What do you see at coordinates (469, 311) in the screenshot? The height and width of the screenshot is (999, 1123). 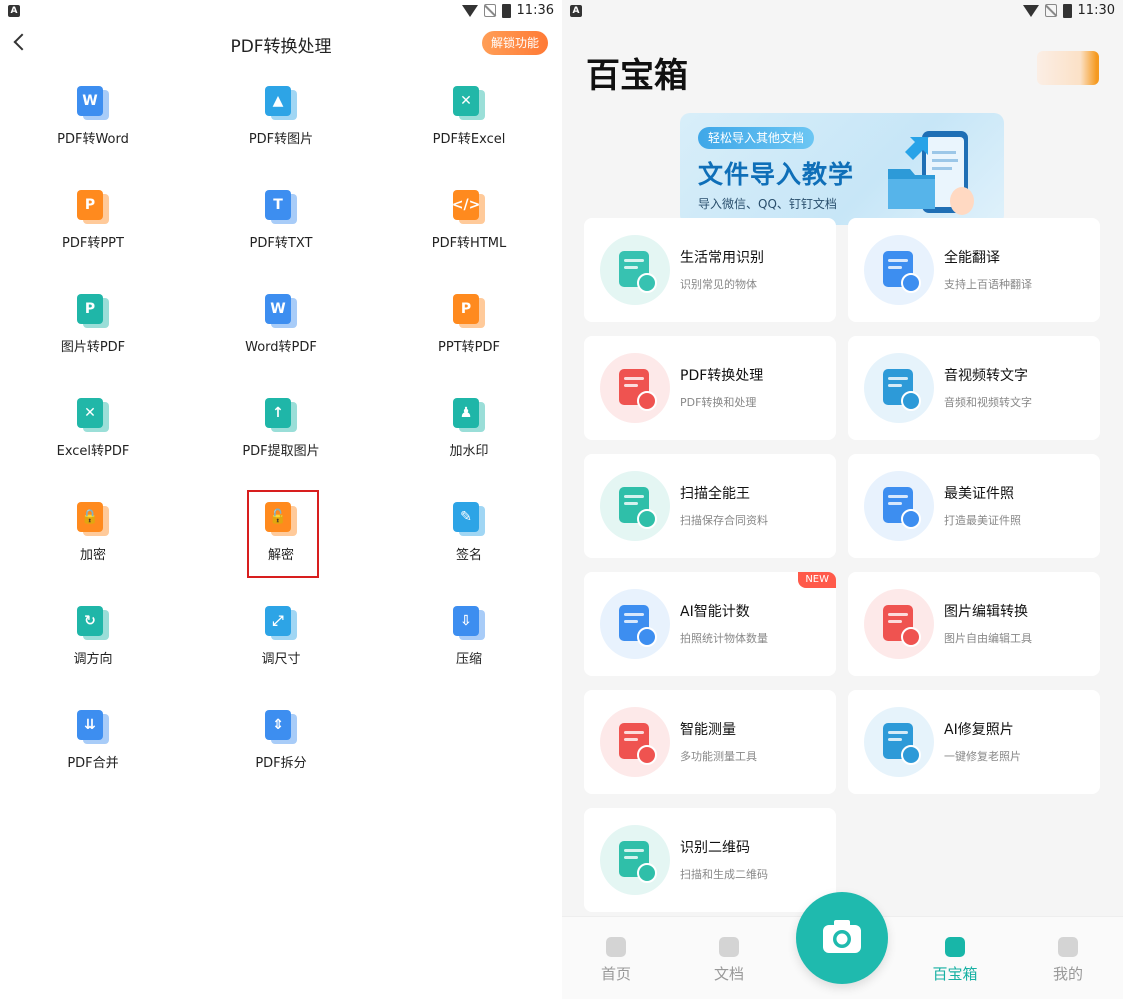 I see `ppt-to-pdf-icon: P` at bounding box center [469, 311].